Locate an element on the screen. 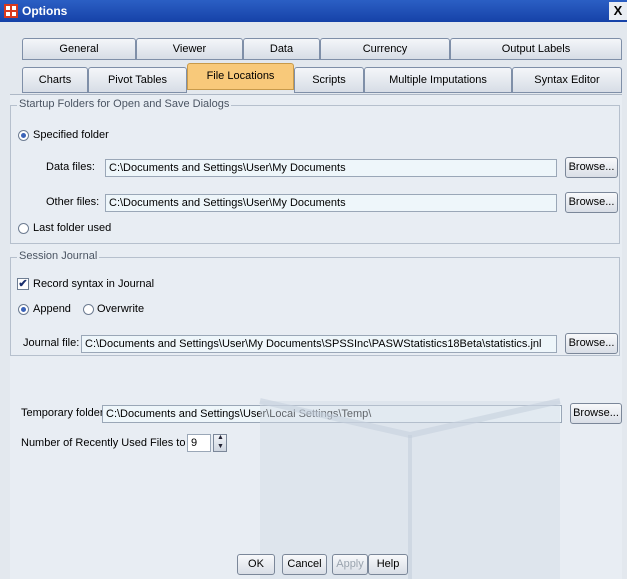 This screenshot has height=579, width=627. other-files-label: Other files: is located at coordinates (73, 202).